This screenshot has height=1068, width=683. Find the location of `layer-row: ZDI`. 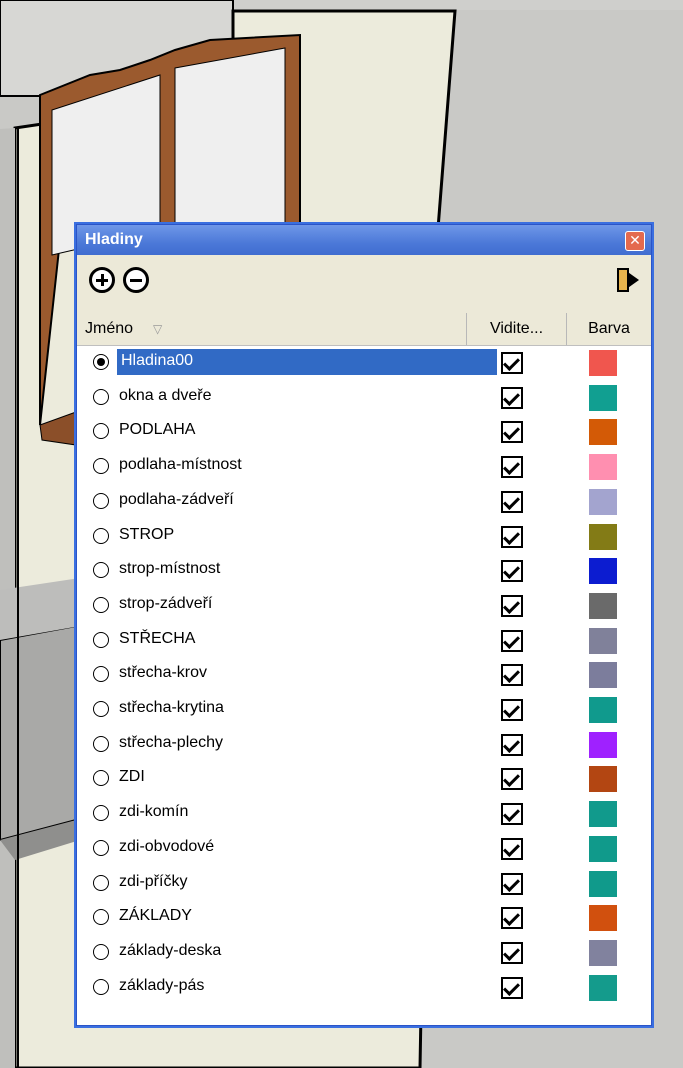

layer-row: ZDI is located at coordinates (364, 778).